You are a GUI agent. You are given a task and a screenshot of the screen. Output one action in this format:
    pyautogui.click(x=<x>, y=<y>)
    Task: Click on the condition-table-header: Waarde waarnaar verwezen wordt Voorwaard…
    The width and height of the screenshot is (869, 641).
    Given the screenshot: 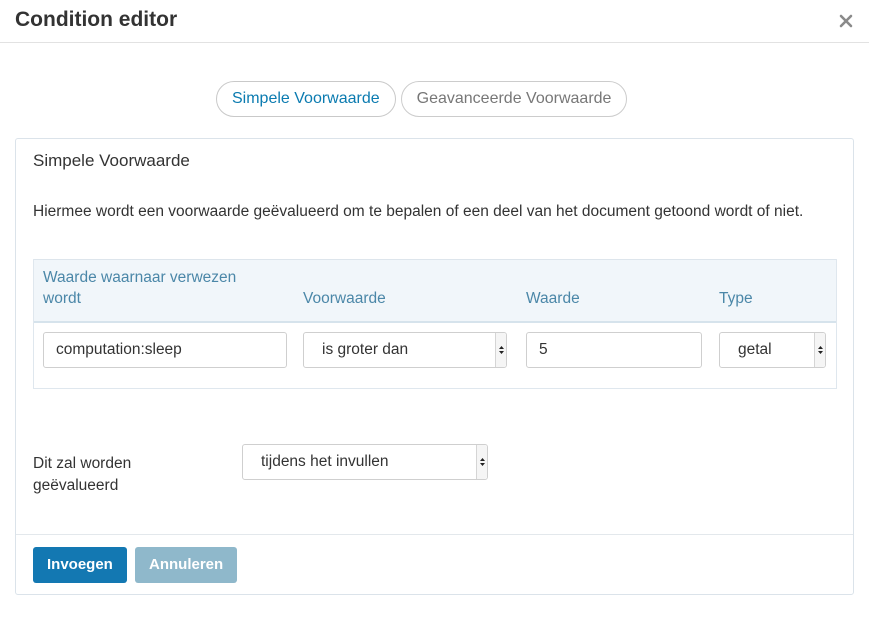 What is the action you would take?
    pyautogui.click(x=435, y=291)
    